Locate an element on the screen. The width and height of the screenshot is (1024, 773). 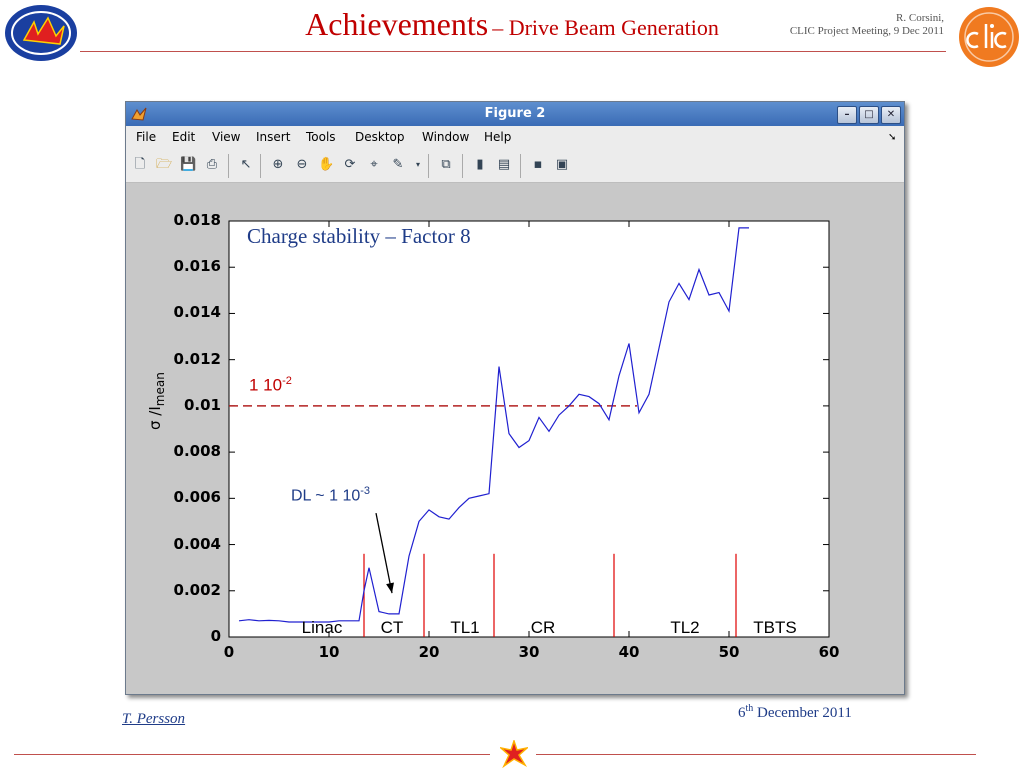
x-tick-label: 30 is located at coordinates (529, 652).